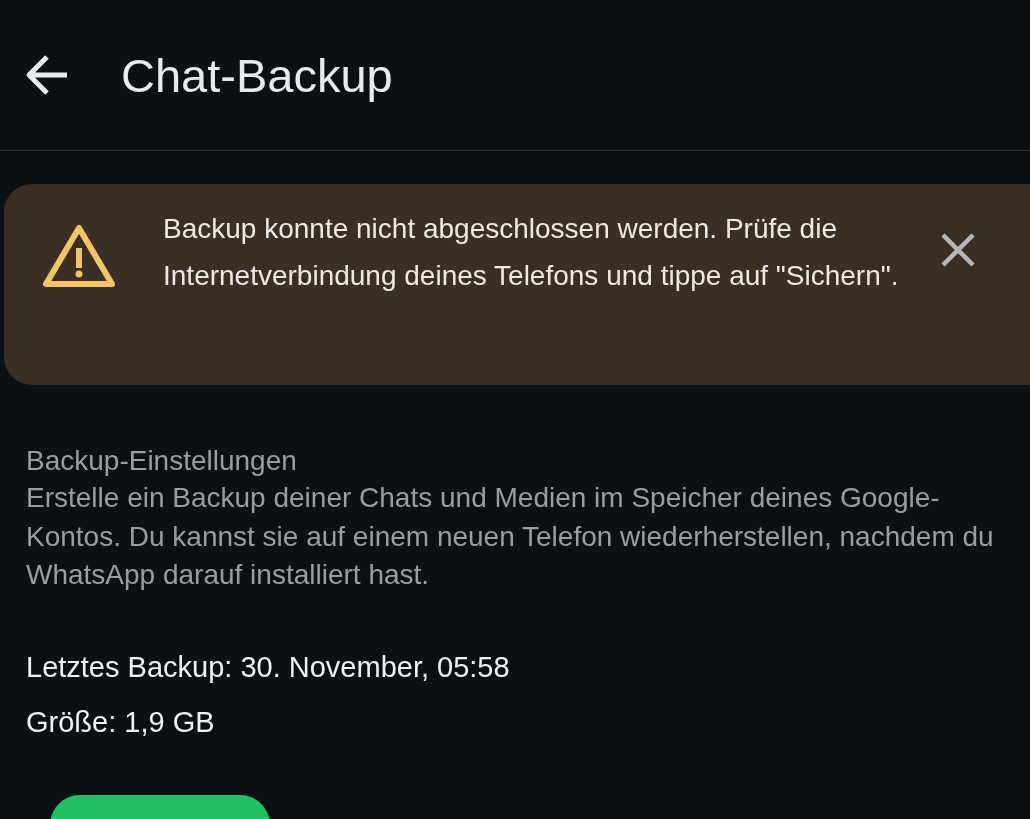  I want to click on section-description: Erstelle ein Backup deiner Chats und Medien im Speicher deines Google-Kontos. Du kannst sie auf einem neuen Telefon wiederherstellen, nachdem du WhatsApp darauf installiert hast., so click(510, 536).